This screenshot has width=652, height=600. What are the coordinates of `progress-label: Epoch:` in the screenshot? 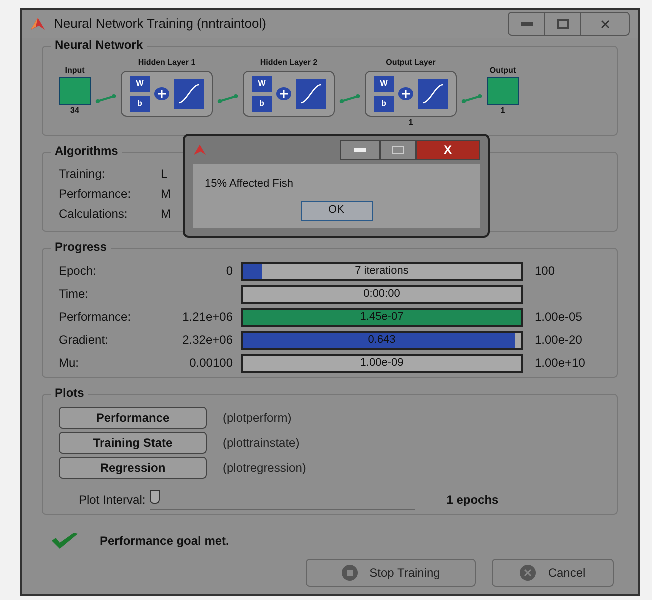 It's located at (78, 271).